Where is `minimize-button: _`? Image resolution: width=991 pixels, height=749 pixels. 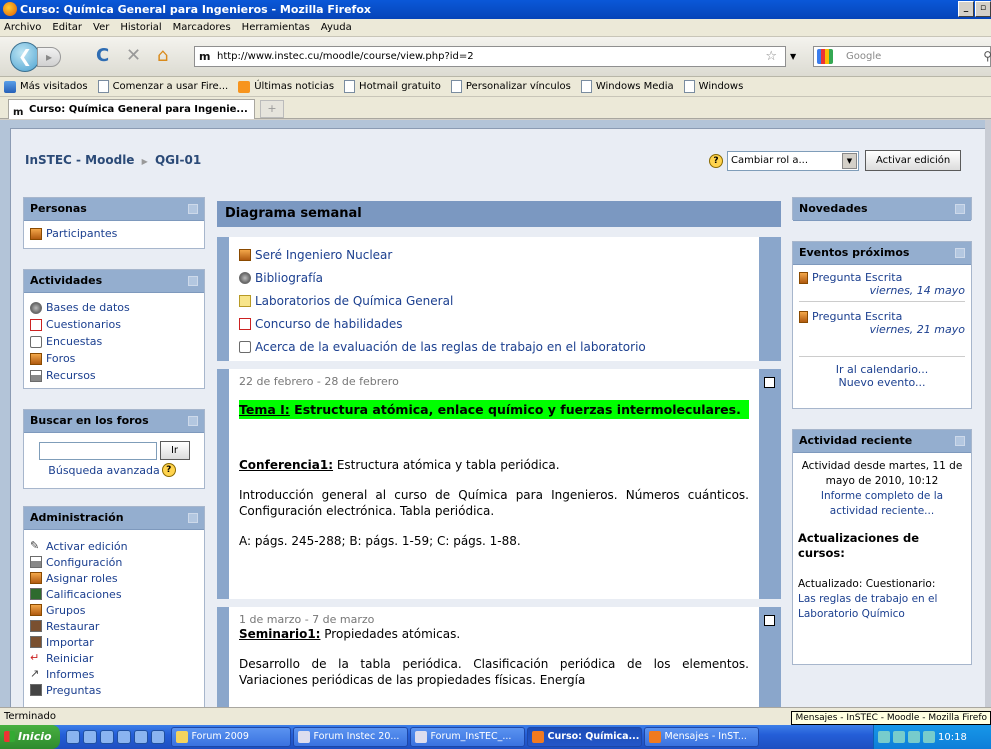 minimize-button: _ is located at coordinates (966, 9).